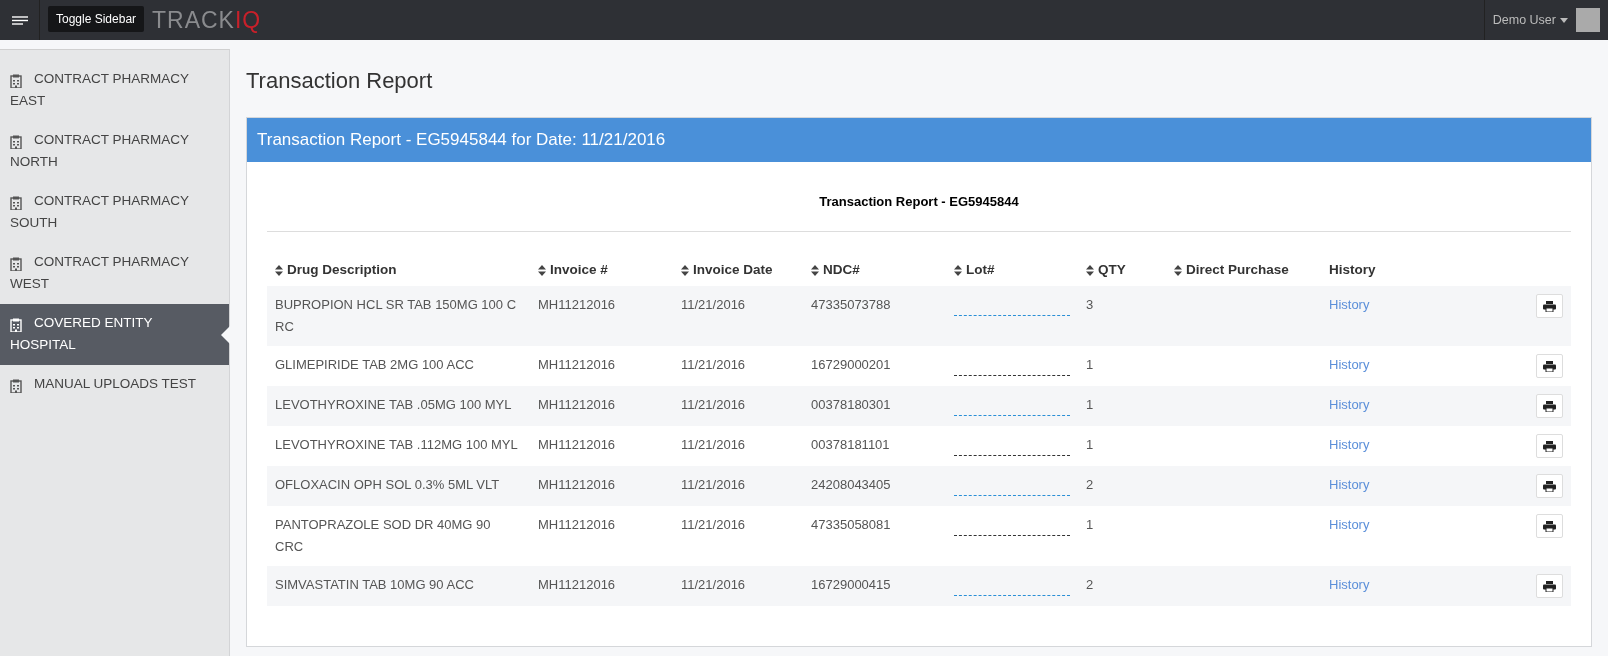 The width and height of the screenshot is (1608, 656). Describe the element at coordinates (398, 486) in the screenshot. I see `table-cell: OFLOXACIN OPH SOL 0.3% 5ML VLT` at that location.